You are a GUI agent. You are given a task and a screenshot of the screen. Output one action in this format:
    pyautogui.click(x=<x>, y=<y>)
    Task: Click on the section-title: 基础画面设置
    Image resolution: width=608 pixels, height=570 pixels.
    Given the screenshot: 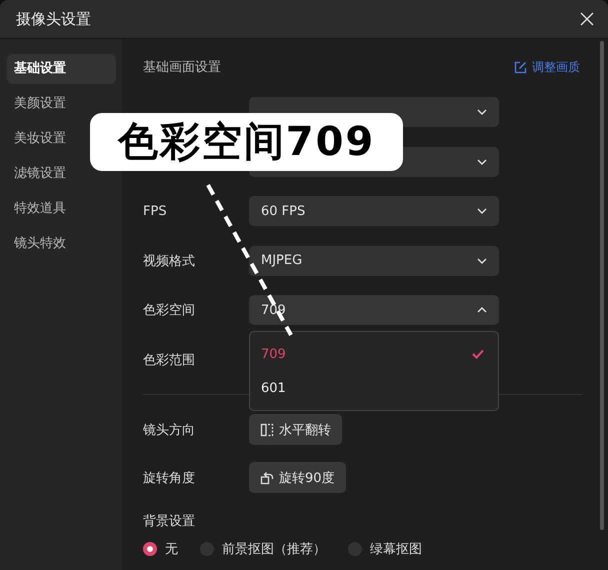 What is the action you would take?
    pyautogui.click(x=182, y=67)
    